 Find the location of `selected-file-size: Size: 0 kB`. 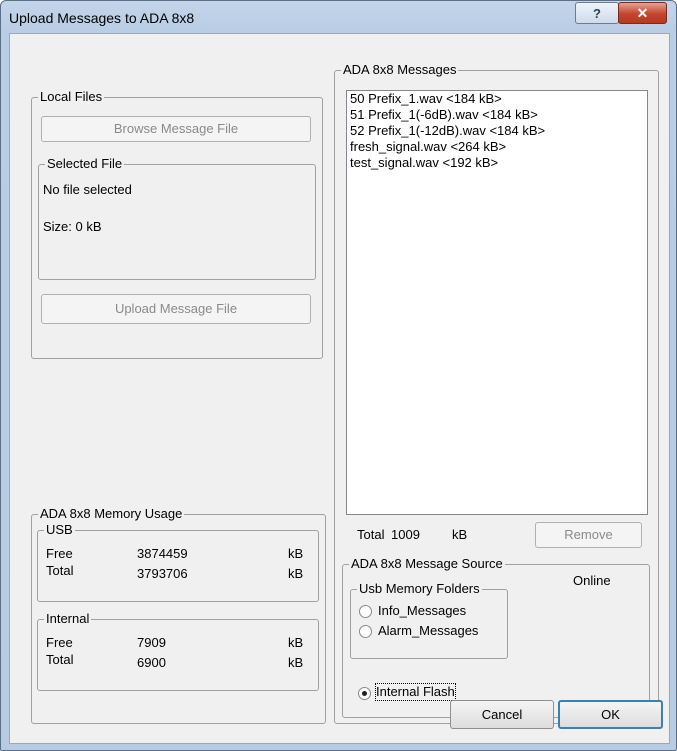

selected-file-size: Size: 0 kB is located at coordinates (72, 226).